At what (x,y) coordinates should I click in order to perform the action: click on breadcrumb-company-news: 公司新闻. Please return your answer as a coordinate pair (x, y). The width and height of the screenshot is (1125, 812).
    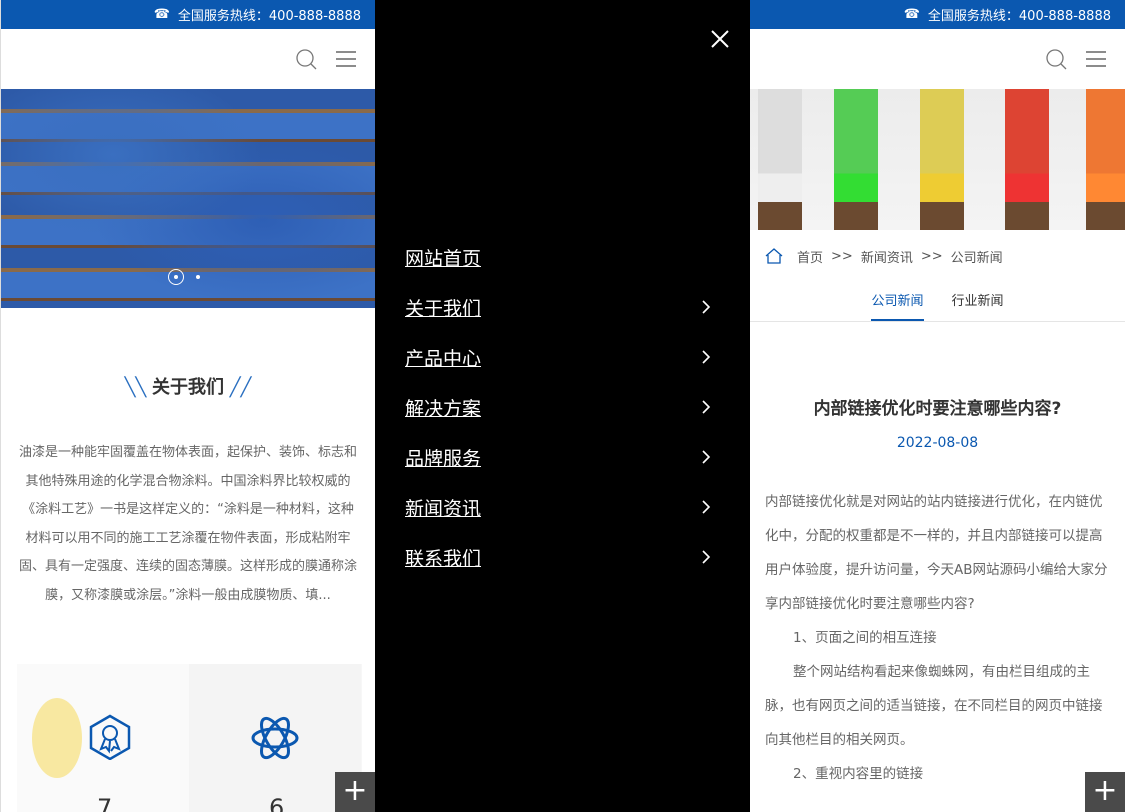
    Looking at the image, I should click on (977, 256).